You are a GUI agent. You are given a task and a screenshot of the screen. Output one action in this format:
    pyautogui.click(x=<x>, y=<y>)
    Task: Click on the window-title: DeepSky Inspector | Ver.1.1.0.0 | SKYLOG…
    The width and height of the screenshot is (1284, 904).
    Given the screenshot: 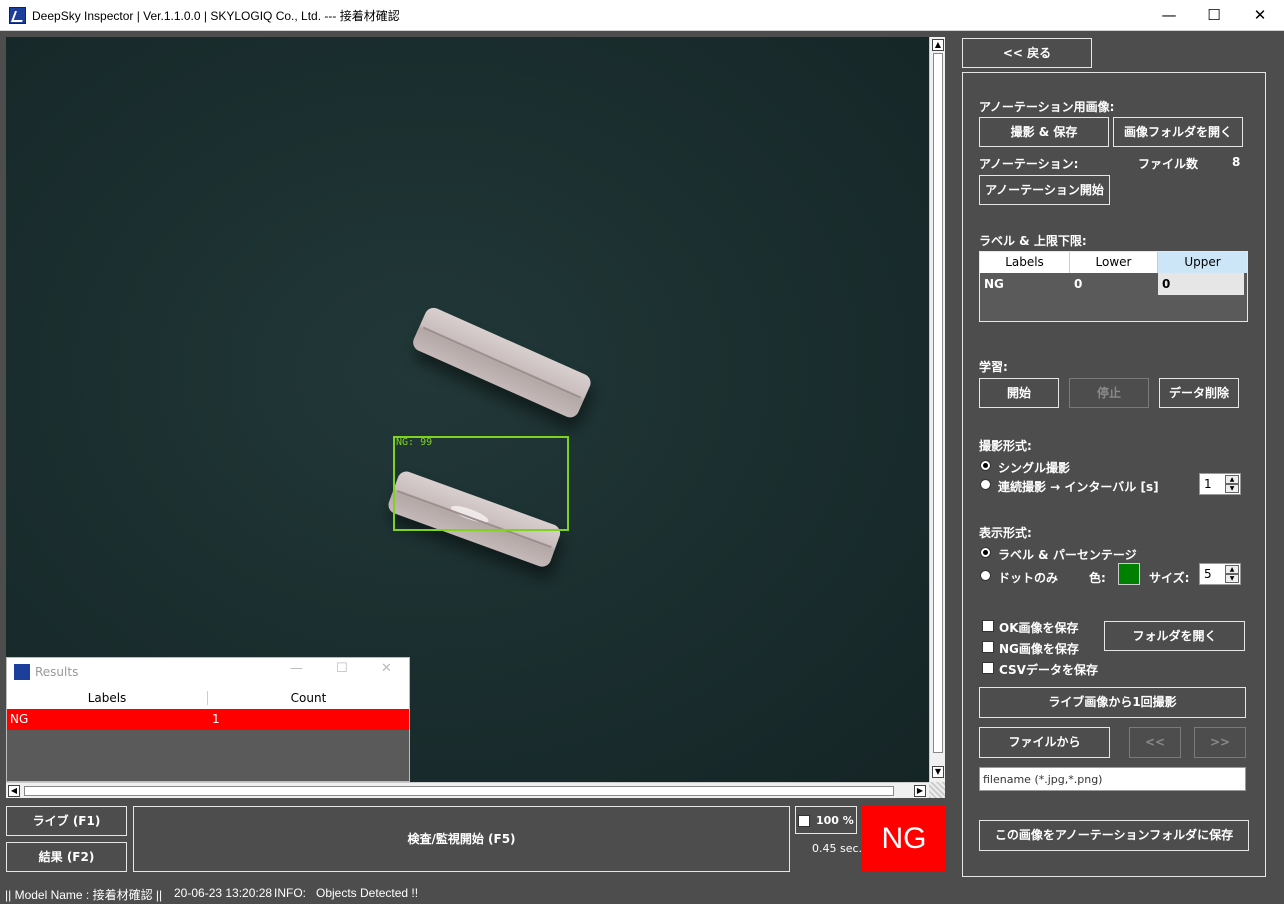 What is the action you would take?
    pyautogui.click(x=216, y=16)
    